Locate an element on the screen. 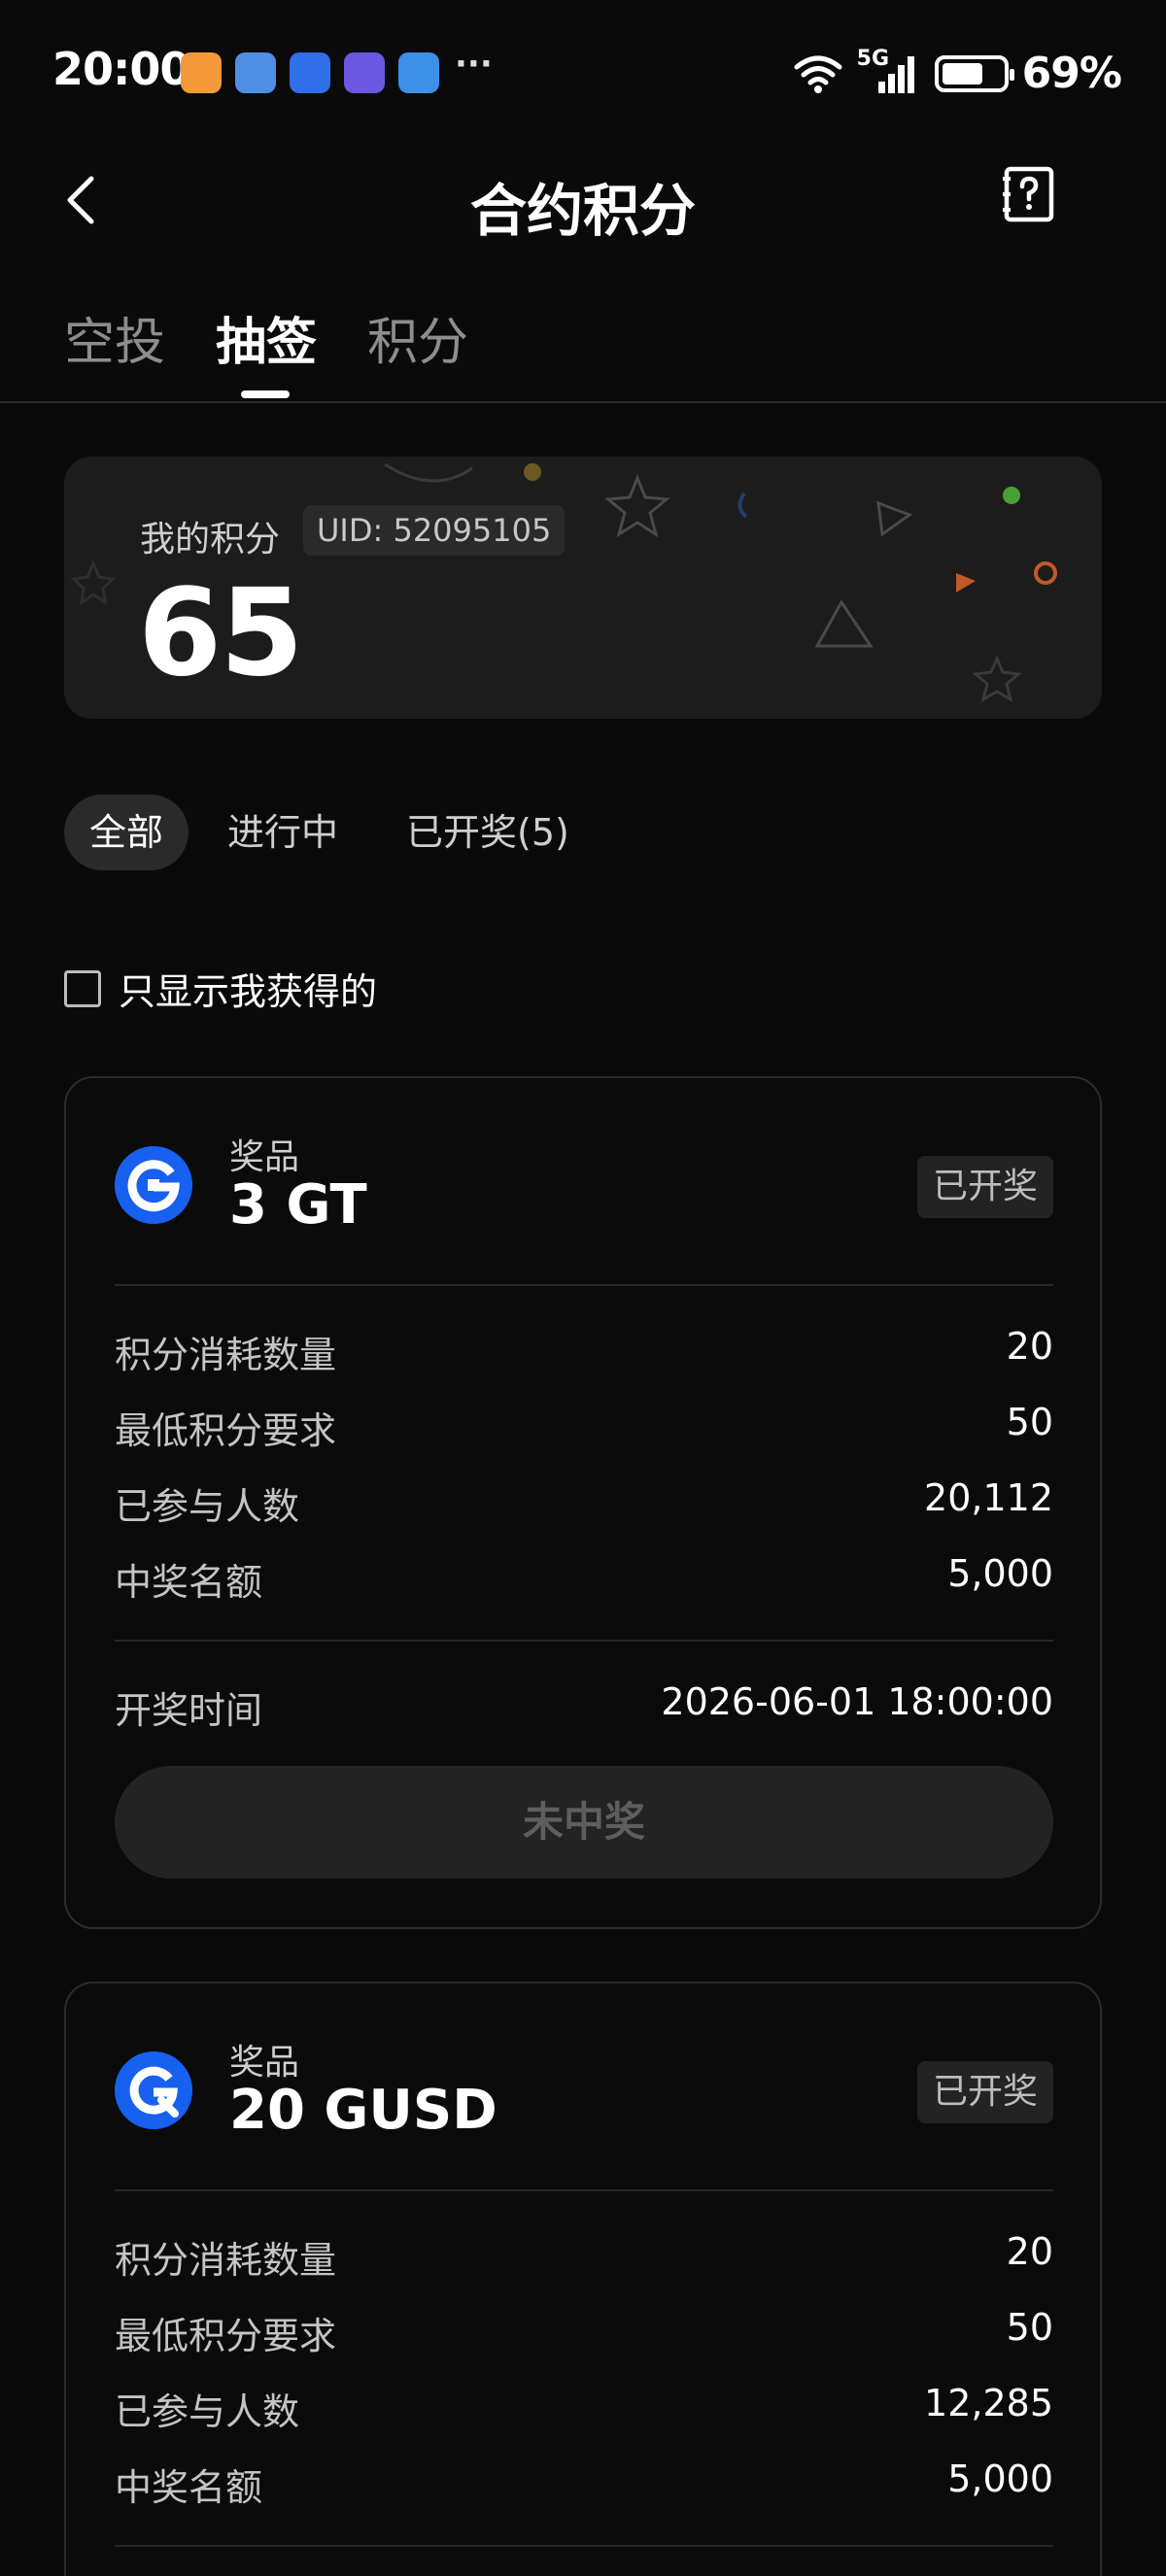 This screenshot has height=2576, width=1166. tab-airdrop: 空投 is located at coordinates (114, 337).